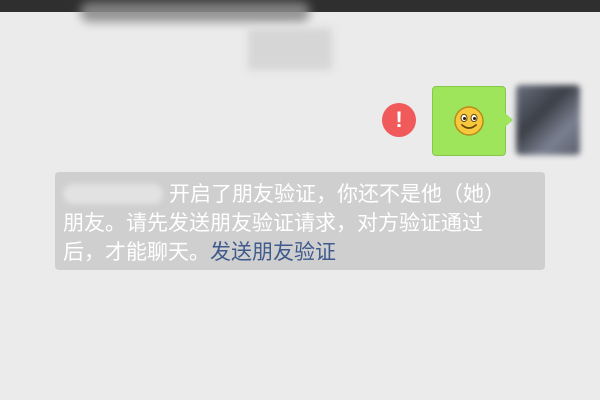  I want to click on smiley-emoji-icon, so click(469, 121).